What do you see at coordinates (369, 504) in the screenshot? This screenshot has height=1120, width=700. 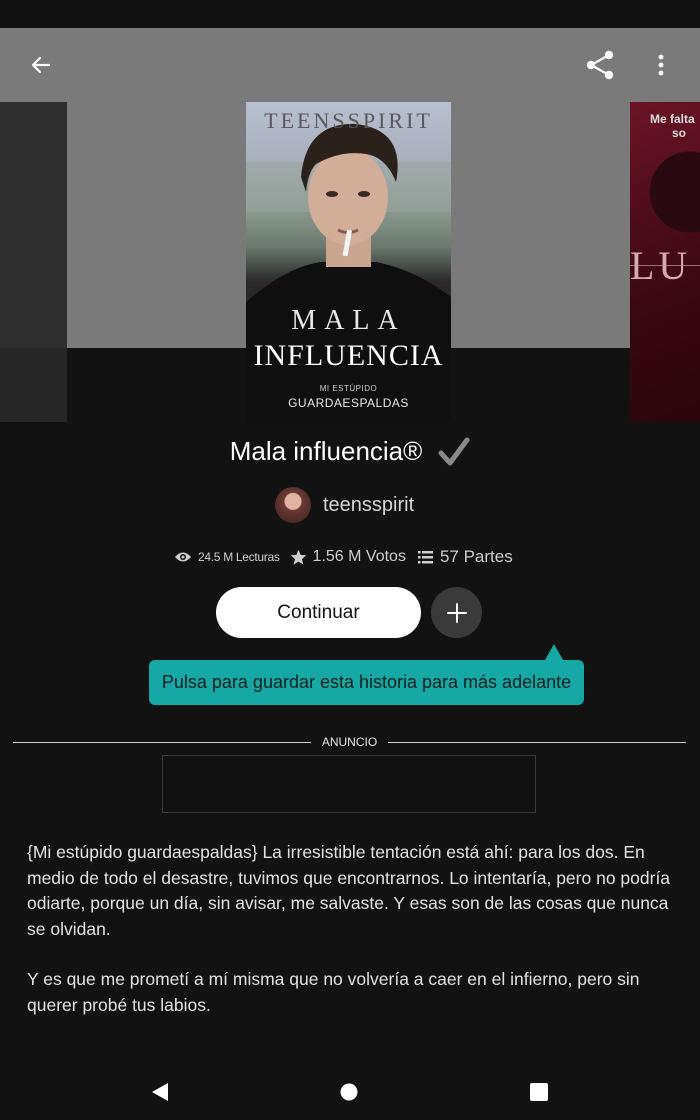 I see `author-name: teensspirit` at bounding box center [369, 504].